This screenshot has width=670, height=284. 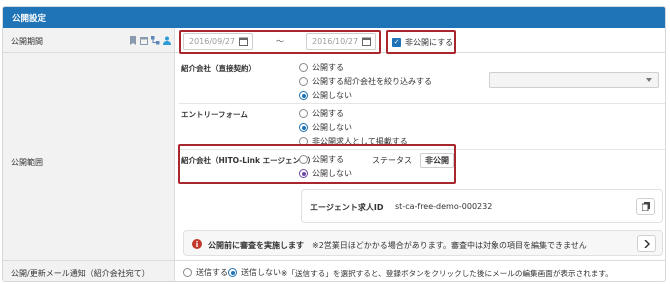 I want to click on start-date-input: 2016/09/27, so click(x=218, y=41).